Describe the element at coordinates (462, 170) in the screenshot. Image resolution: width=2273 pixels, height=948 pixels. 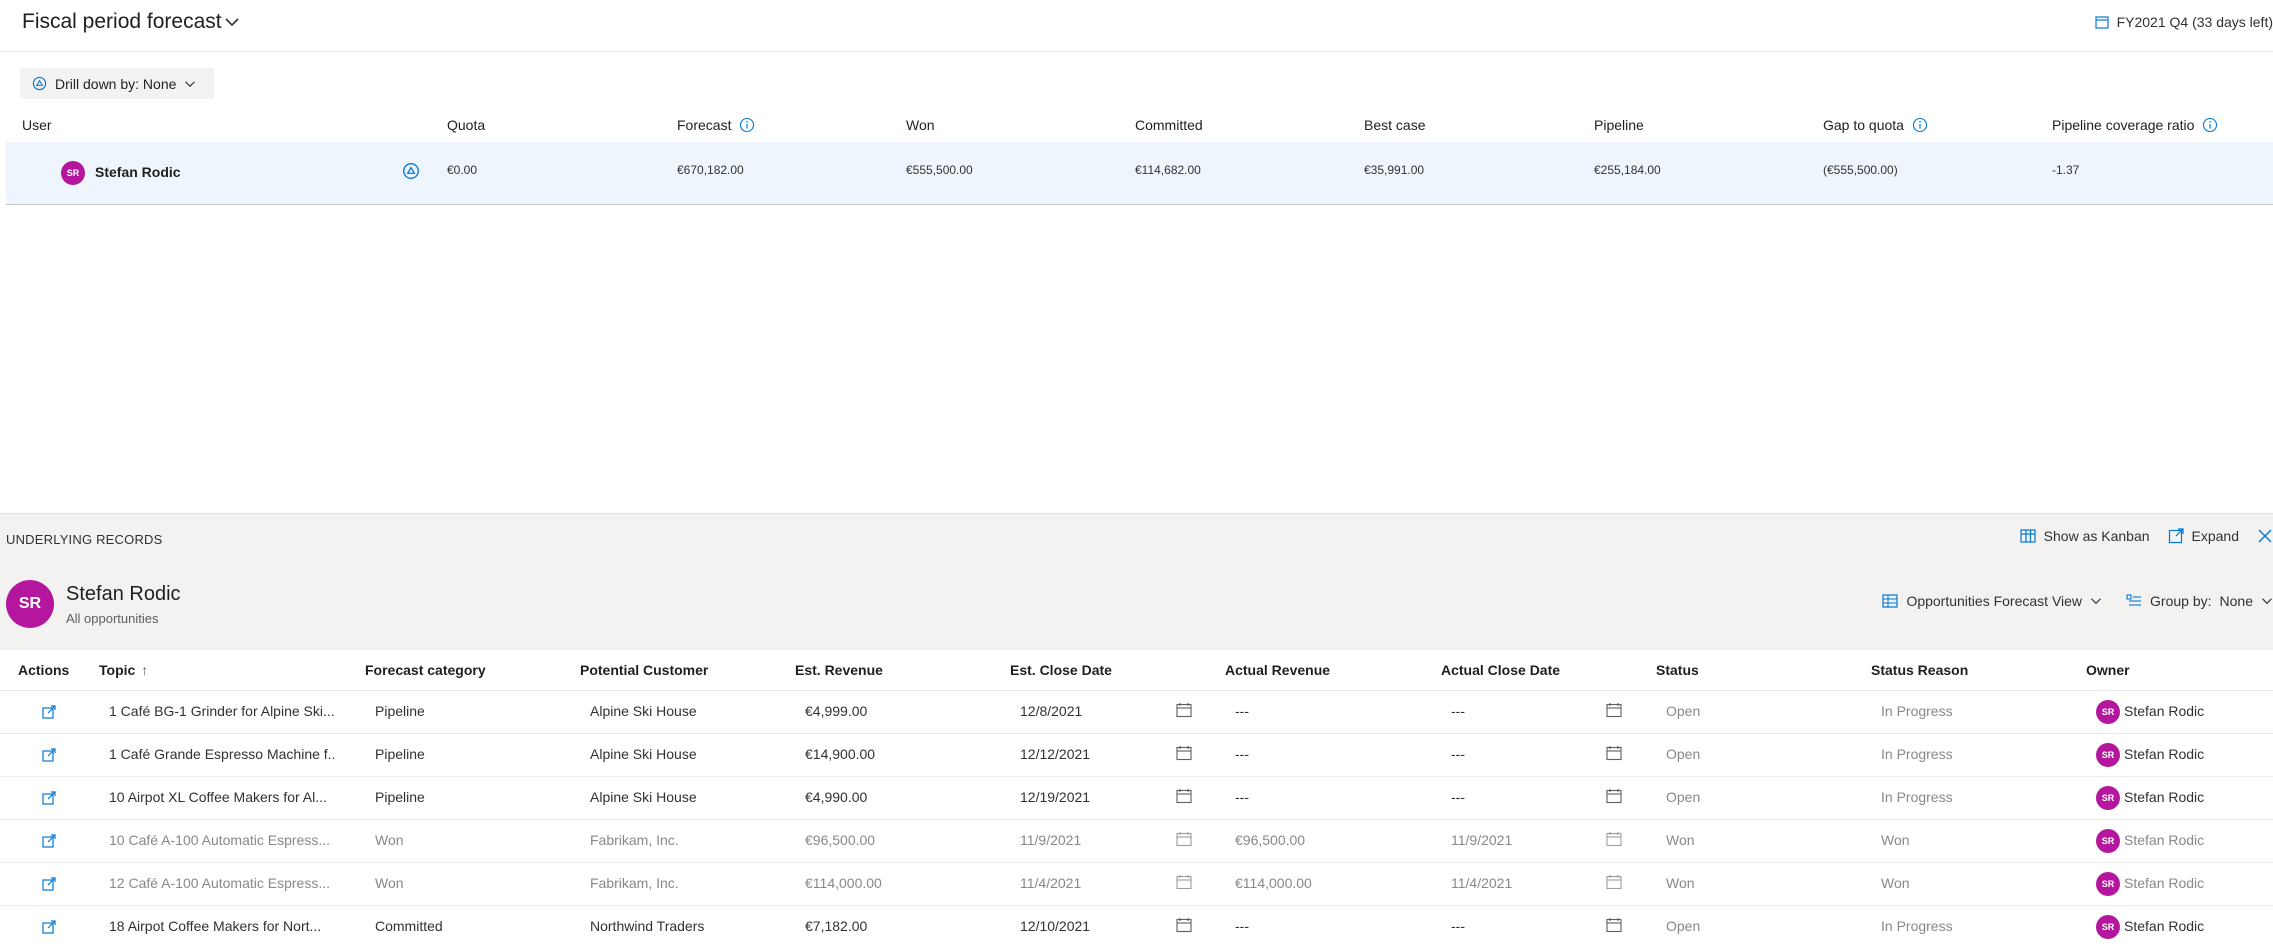
I see `quota-value: €0.00` at that location.